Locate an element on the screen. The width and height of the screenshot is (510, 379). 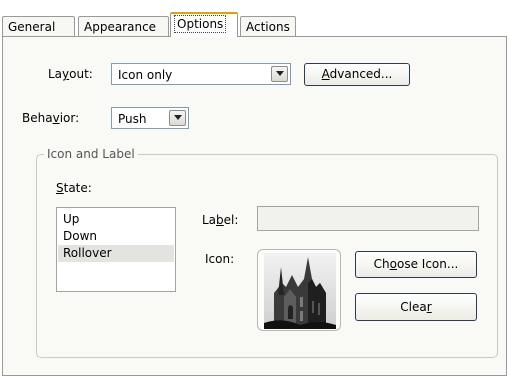
layout-label: Layout: is located at coordinates (70, 74).